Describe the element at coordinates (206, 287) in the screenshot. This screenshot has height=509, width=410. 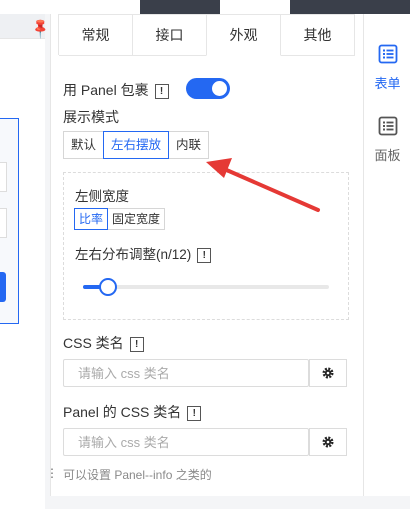
I see `distribution-slider-track` at that location.